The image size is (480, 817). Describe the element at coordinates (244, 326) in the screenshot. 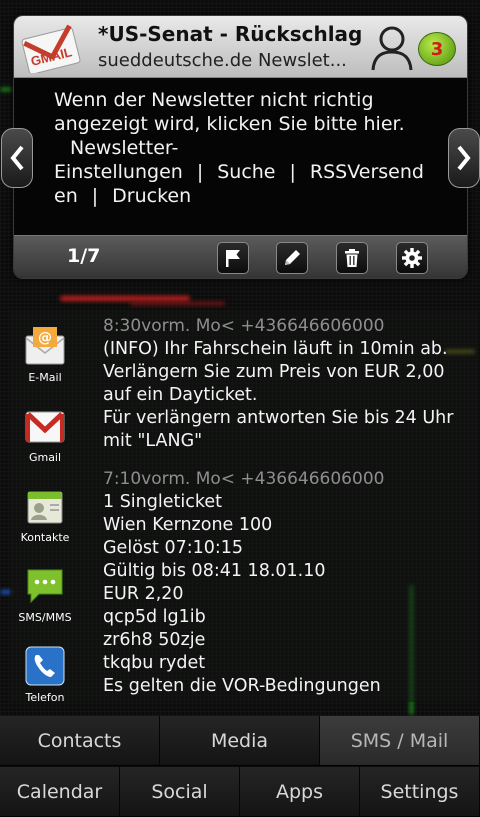

I see `sms-meta: 8:30vorm. Mo< +436646606000` at that location.